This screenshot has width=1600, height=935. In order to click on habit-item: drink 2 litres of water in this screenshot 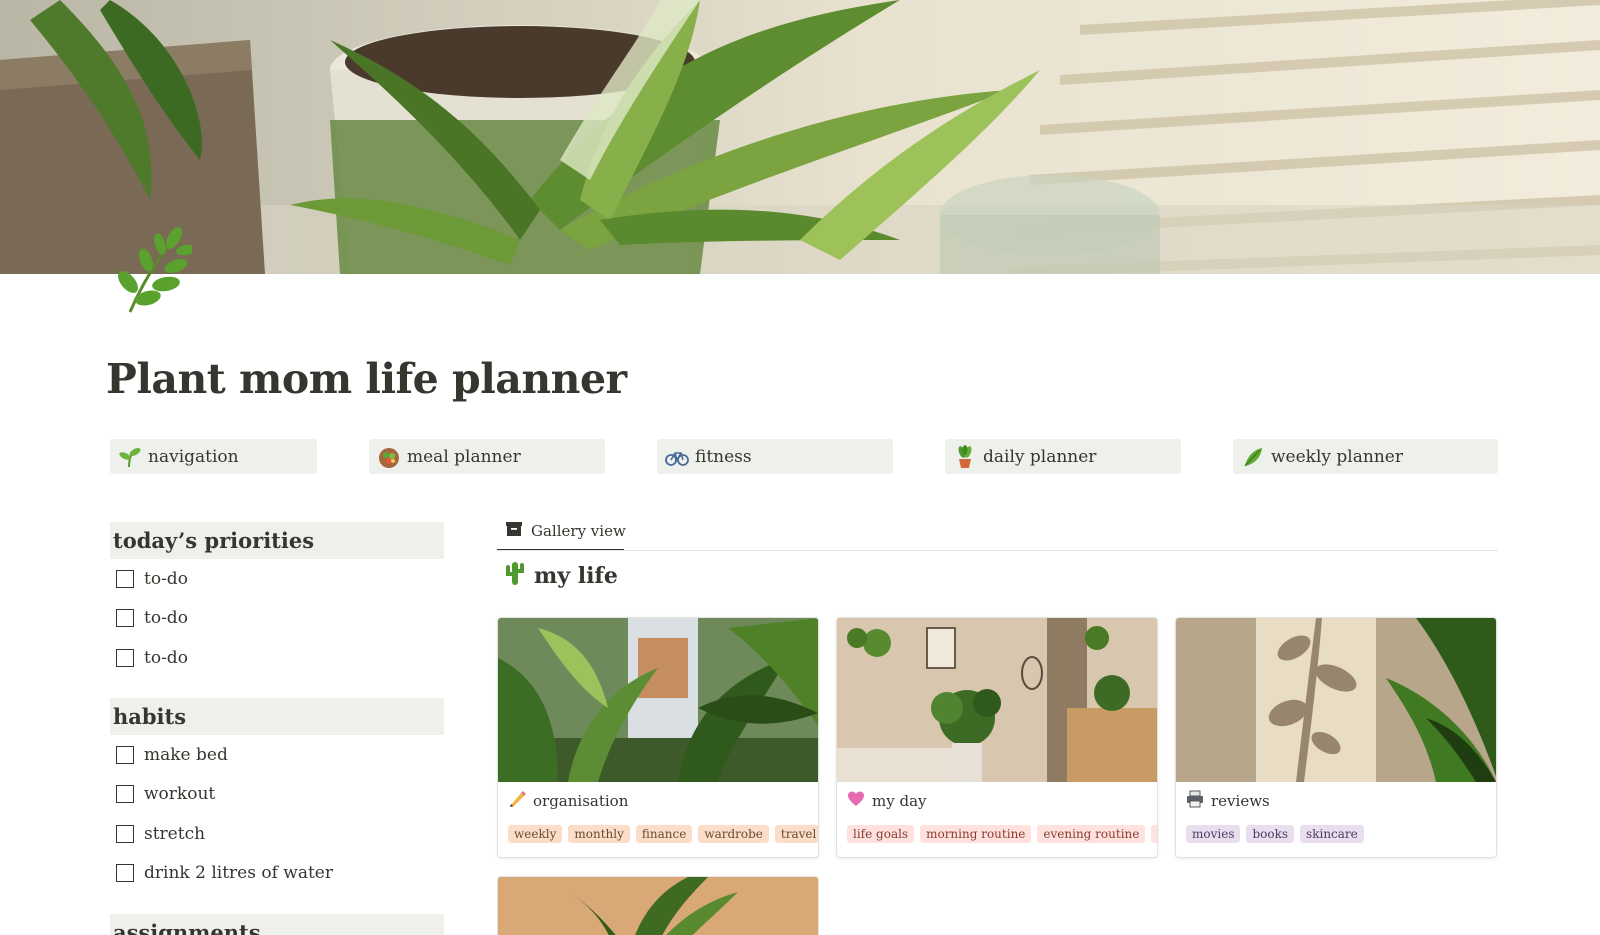, I will do `click(224, 873)`.